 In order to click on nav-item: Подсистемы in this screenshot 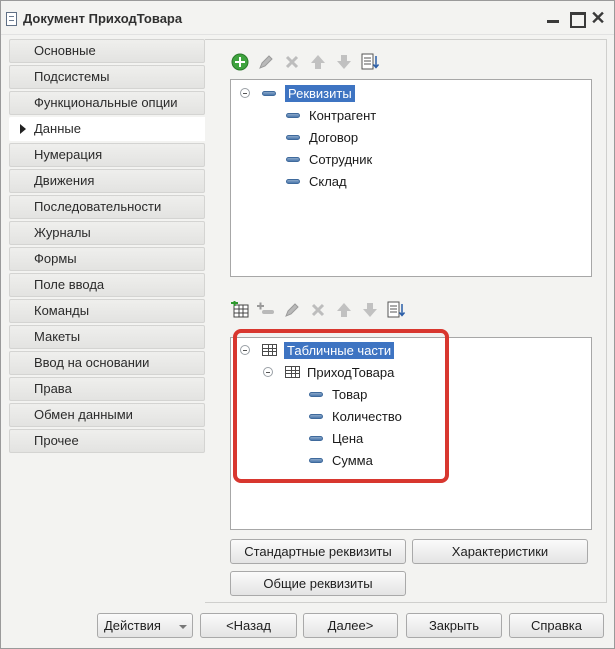, I will do `click(107, 77)`.